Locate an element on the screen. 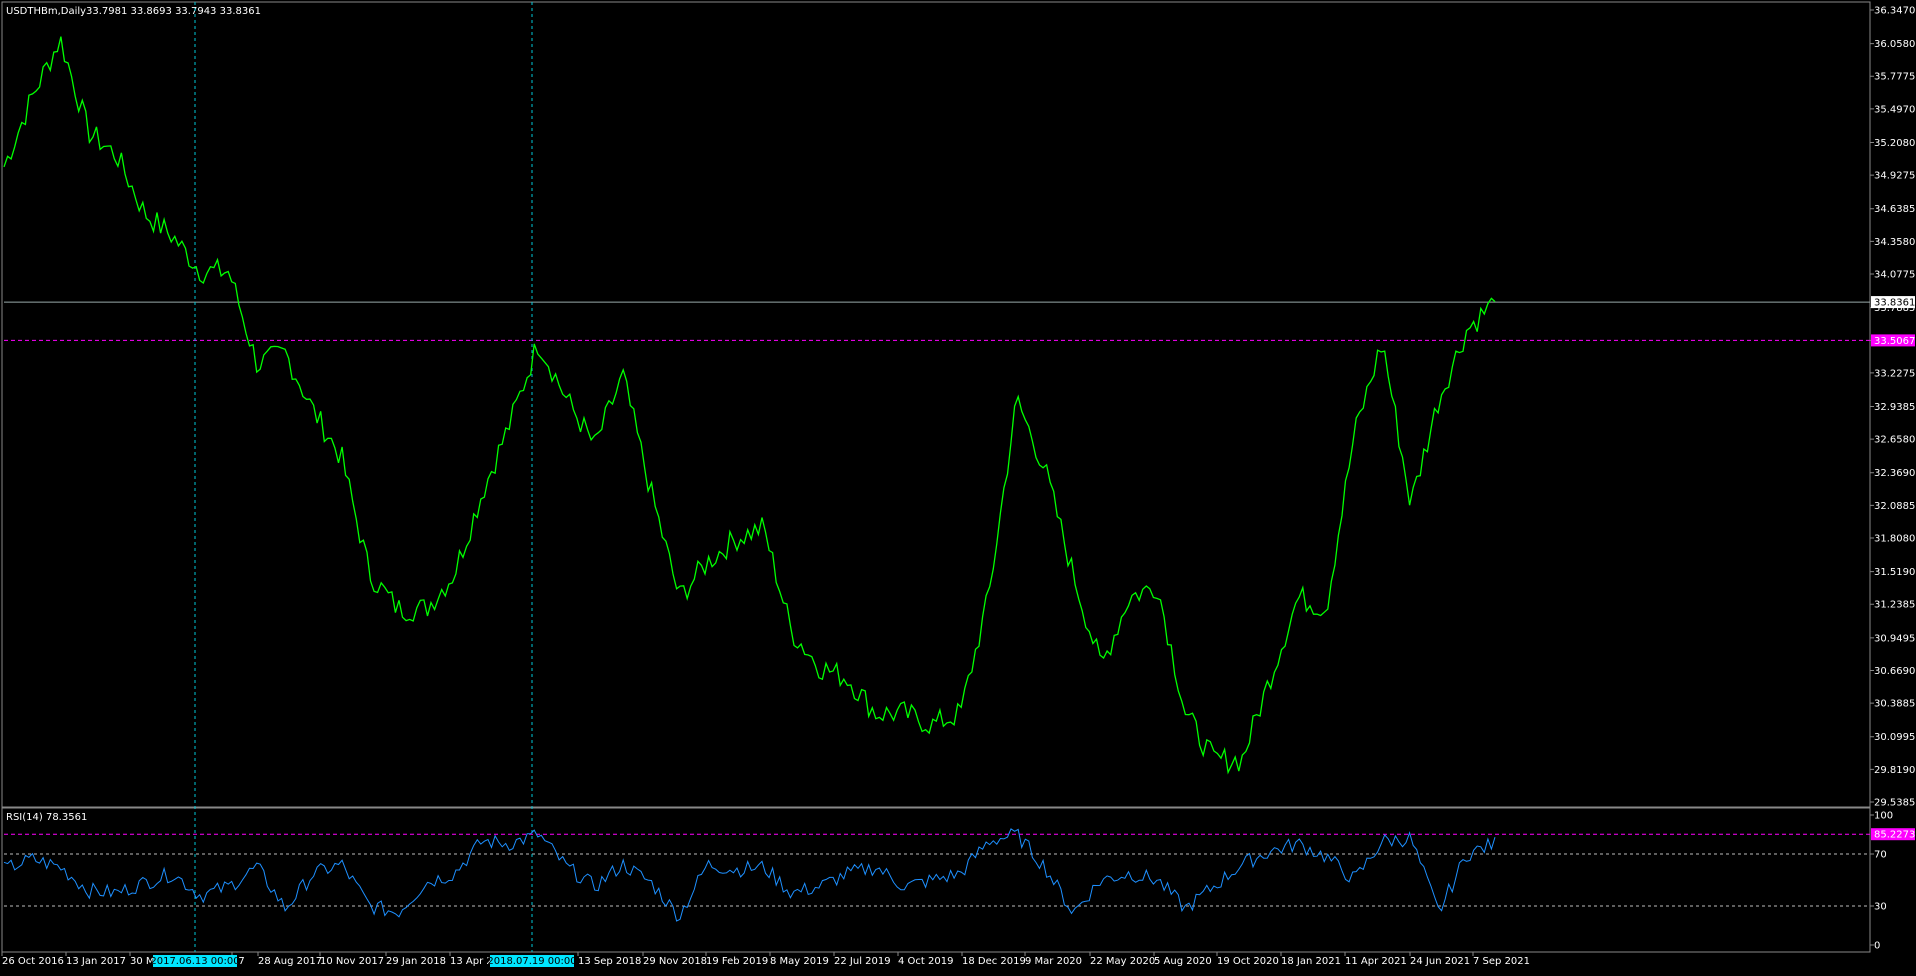  time-tick-label: 10 Nov 2017 is located at coordinates (352, 961).